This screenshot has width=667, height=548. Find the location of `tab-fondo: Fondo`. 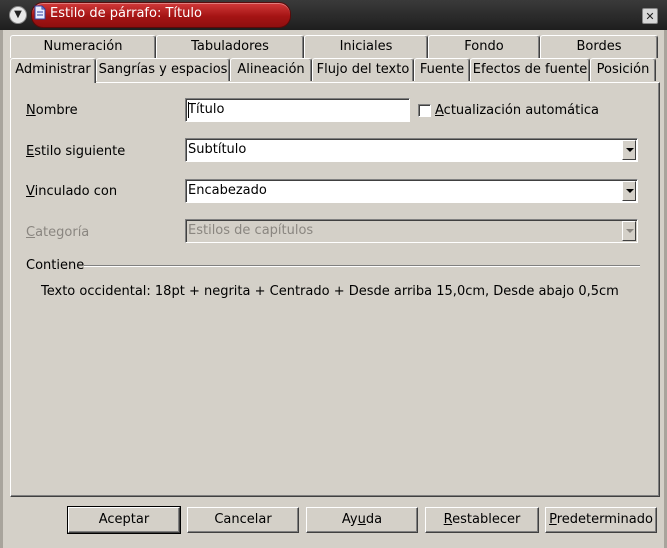

tab-fondo: Fondo is located at coordinates (484, 46).